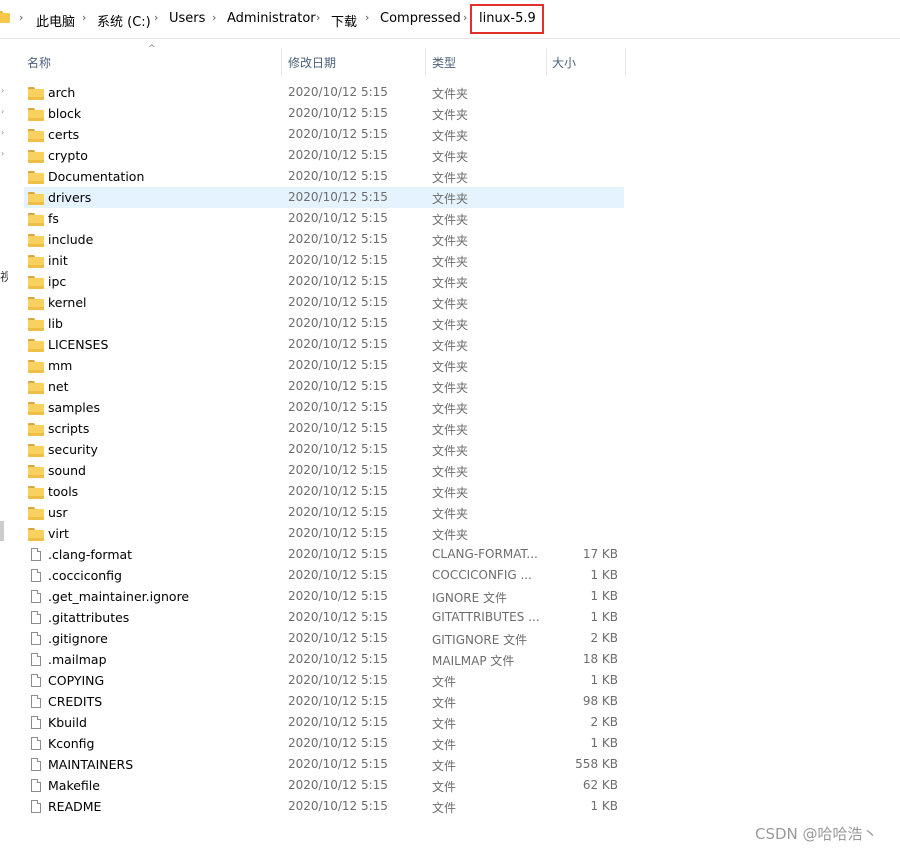 The width and height of the screenshot is (900, 851). What do you see at coordinates (324, 113) in the screenshot?
I see `file-row: block 2020/10/12 5:15 文件夹` at bounding box center [324, 113].